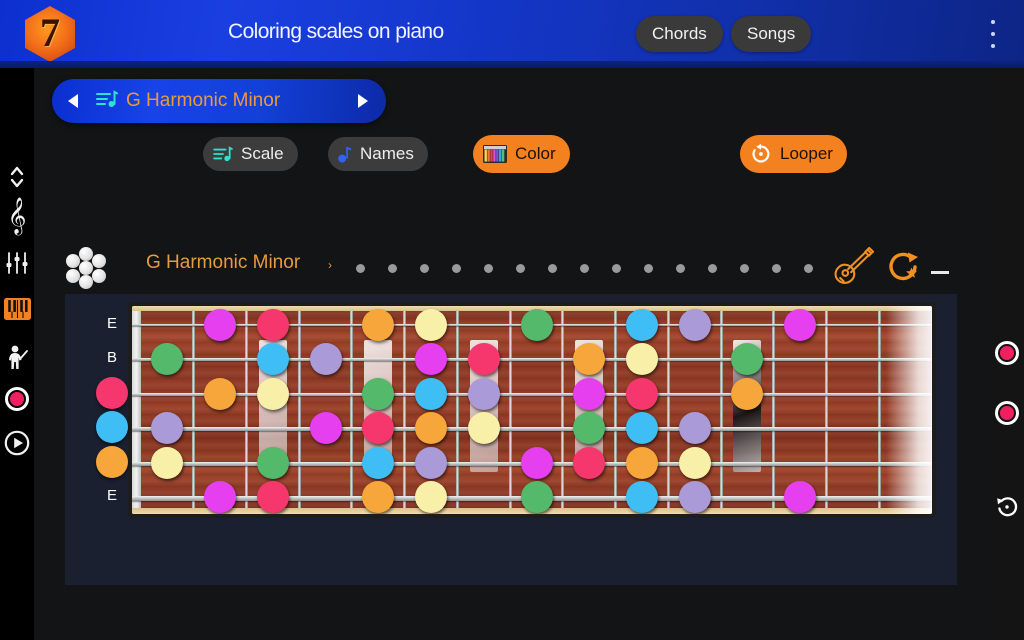  What do you see at coordinates (521, 154) in the screenshot?
I see `color-toggle-button: Color` at bounding box center [521, 154].